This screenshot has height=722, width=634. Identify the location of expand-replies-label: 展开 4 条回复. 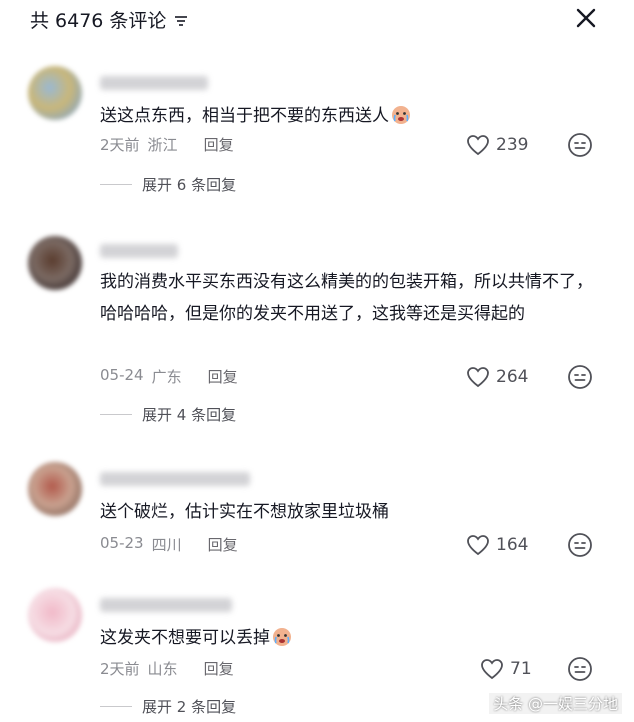
(189, 415).